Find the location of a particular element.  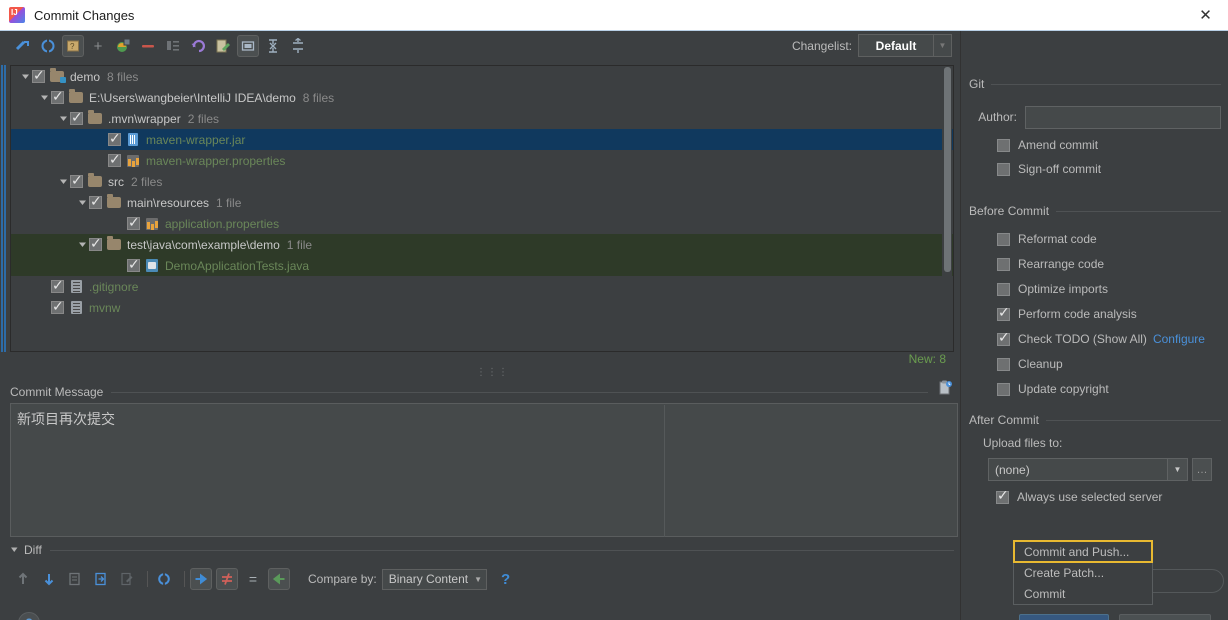

jump-to-source-icon is located at coordinates (75, 579).